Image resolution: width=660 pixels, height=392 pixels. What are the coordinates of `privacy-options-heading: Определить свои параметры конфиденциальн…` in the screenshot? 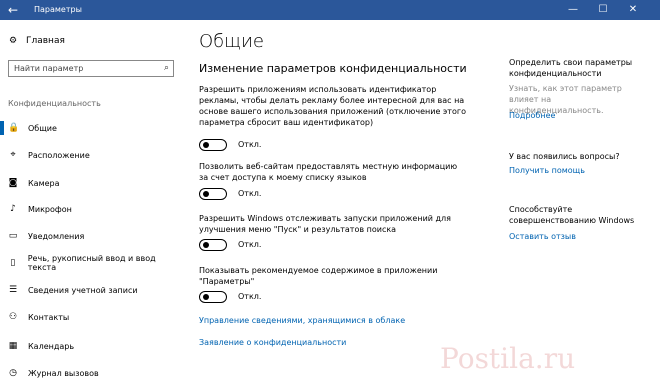 It's located at (571, 68).